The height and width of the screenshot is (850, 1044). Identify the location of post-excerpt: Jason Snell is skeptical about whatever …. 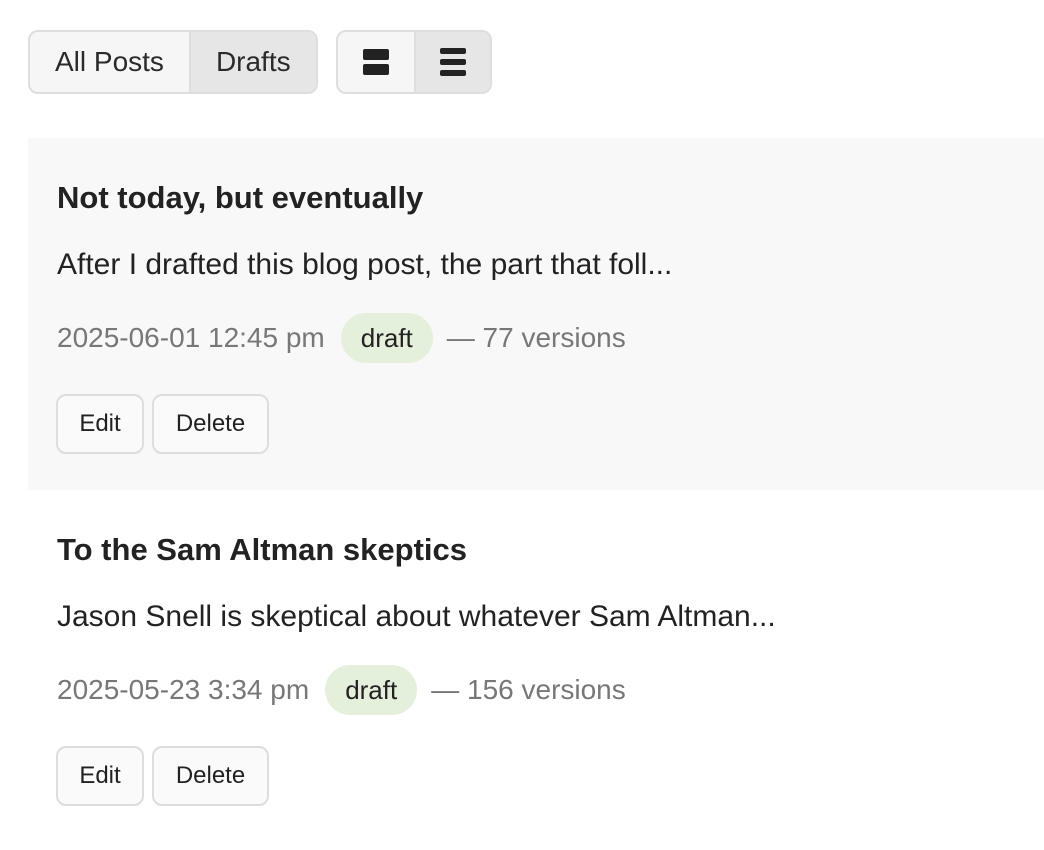
(416, 616).